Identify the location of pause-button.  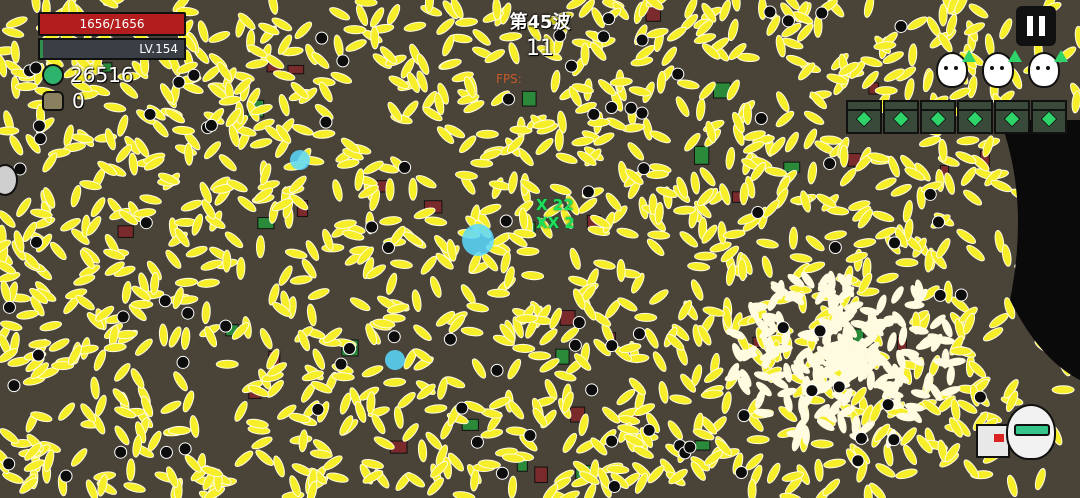
(1036, 26).